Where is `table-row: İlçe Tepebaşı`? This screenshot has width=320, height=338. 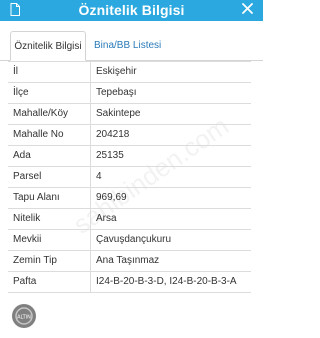 table-row: İlçe Tepebaşı is located at coordinates (129, 93).